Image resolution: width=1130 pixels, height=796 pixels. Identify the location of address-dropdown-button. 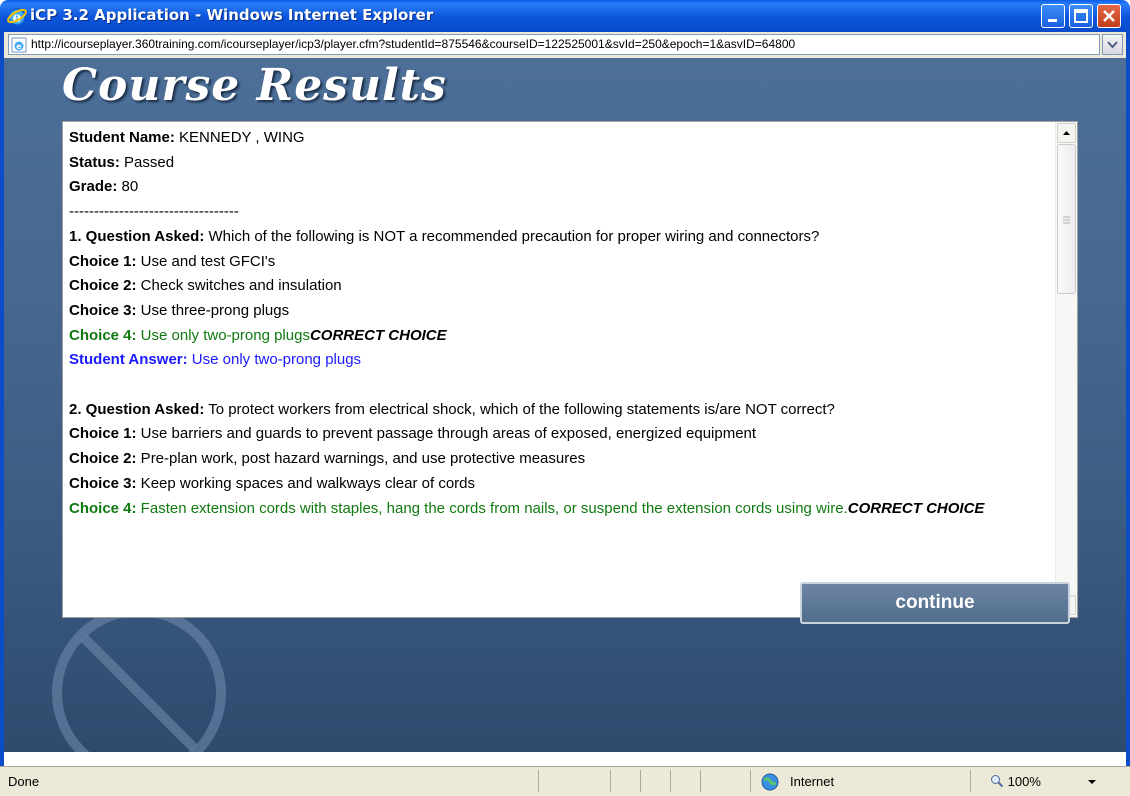
(1112, 44).